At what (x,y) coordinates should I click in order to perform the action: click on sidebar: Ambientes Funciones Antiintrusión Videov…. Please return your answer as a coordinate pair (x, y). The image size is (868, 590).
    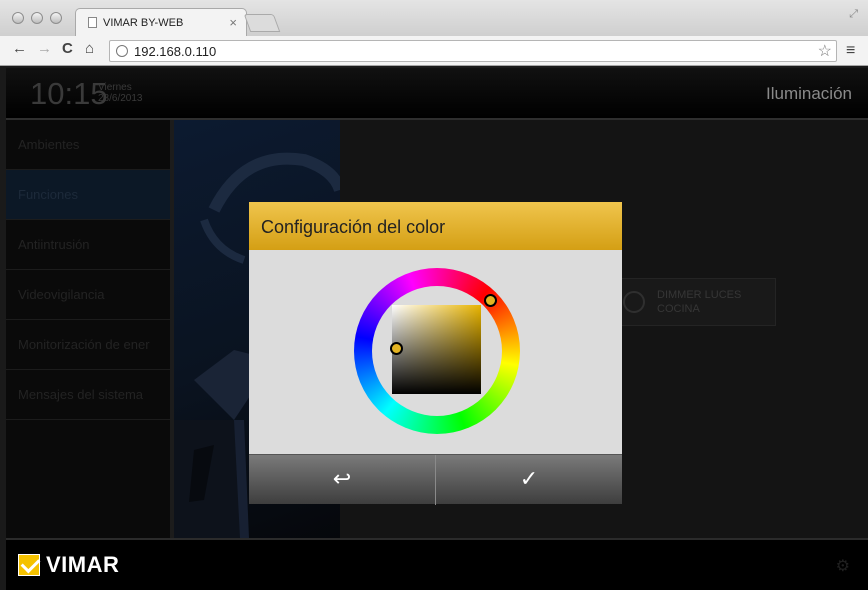
    Looking at the image, I should click on (88, 329).